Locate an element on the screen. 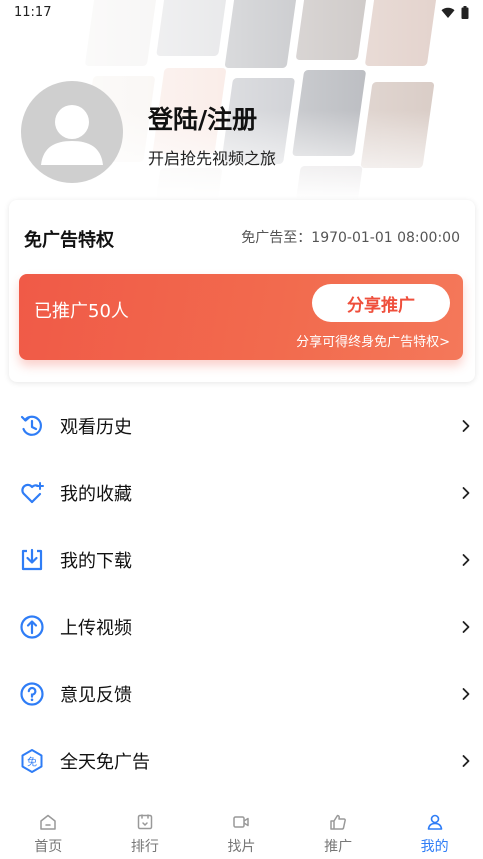 This screenshot has width=483, height=859. menu-item-history: 观看历史 is located at coordinates (241, 425).